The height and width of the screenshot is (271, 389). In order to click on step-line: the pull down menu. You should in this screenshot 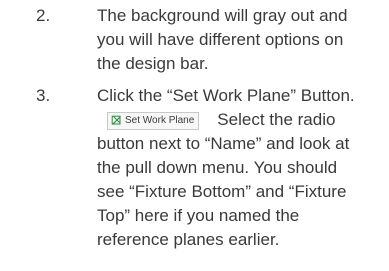, I will do `click(217, 167)`.